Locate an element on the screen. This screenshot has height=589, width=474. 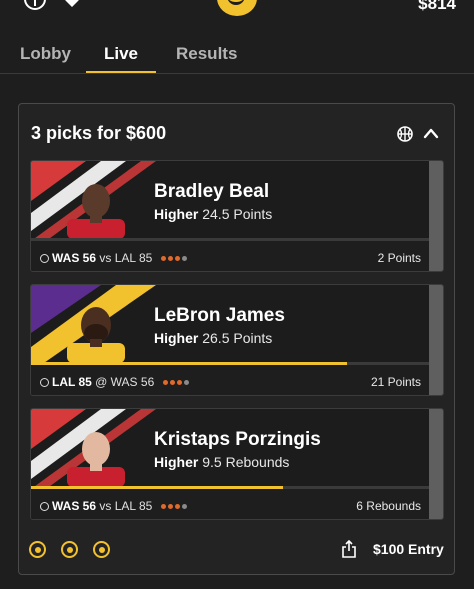
tab-live: Live is located at coordinates (121, 54).